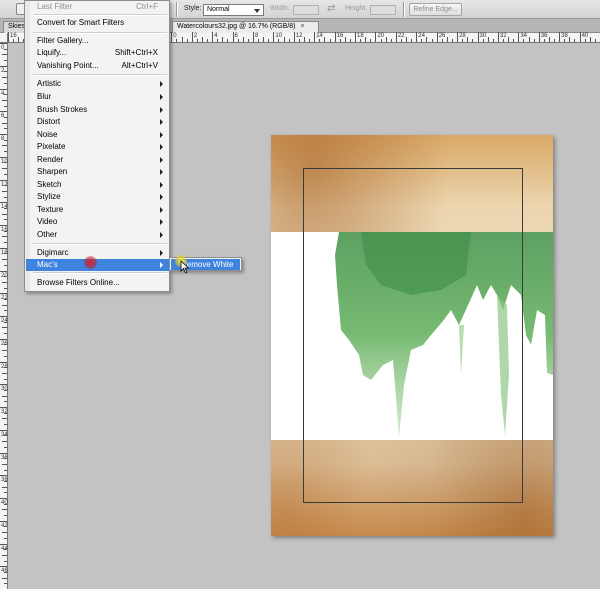  Describe the element at coordinates (49, 83) in the screenshot. I see `menu-item-label: Artistic` at that location.